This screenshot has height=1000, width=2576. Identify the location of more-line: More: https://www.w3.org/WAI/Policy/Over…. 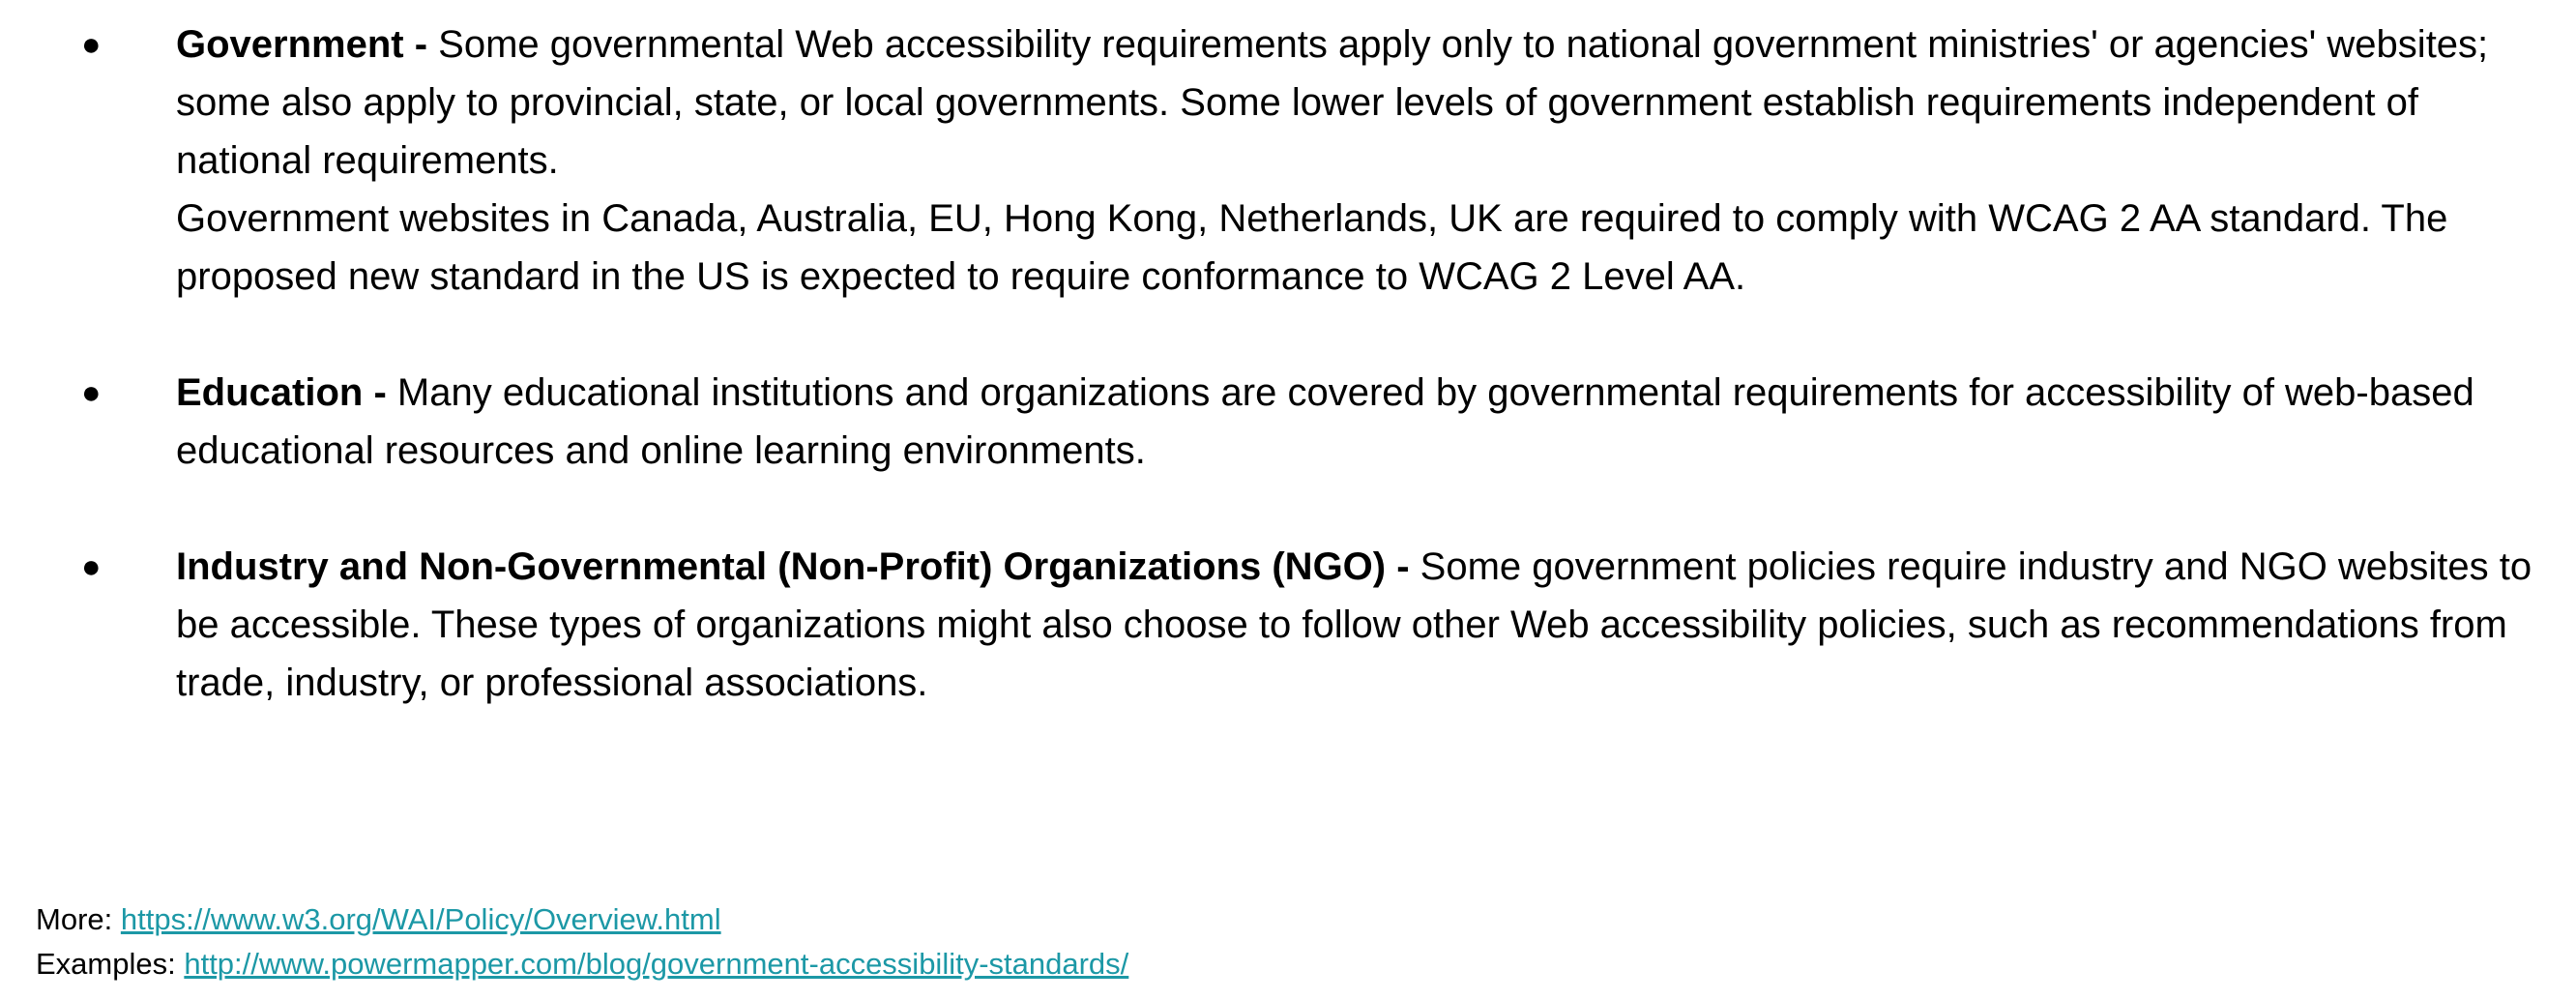
(582, 920).